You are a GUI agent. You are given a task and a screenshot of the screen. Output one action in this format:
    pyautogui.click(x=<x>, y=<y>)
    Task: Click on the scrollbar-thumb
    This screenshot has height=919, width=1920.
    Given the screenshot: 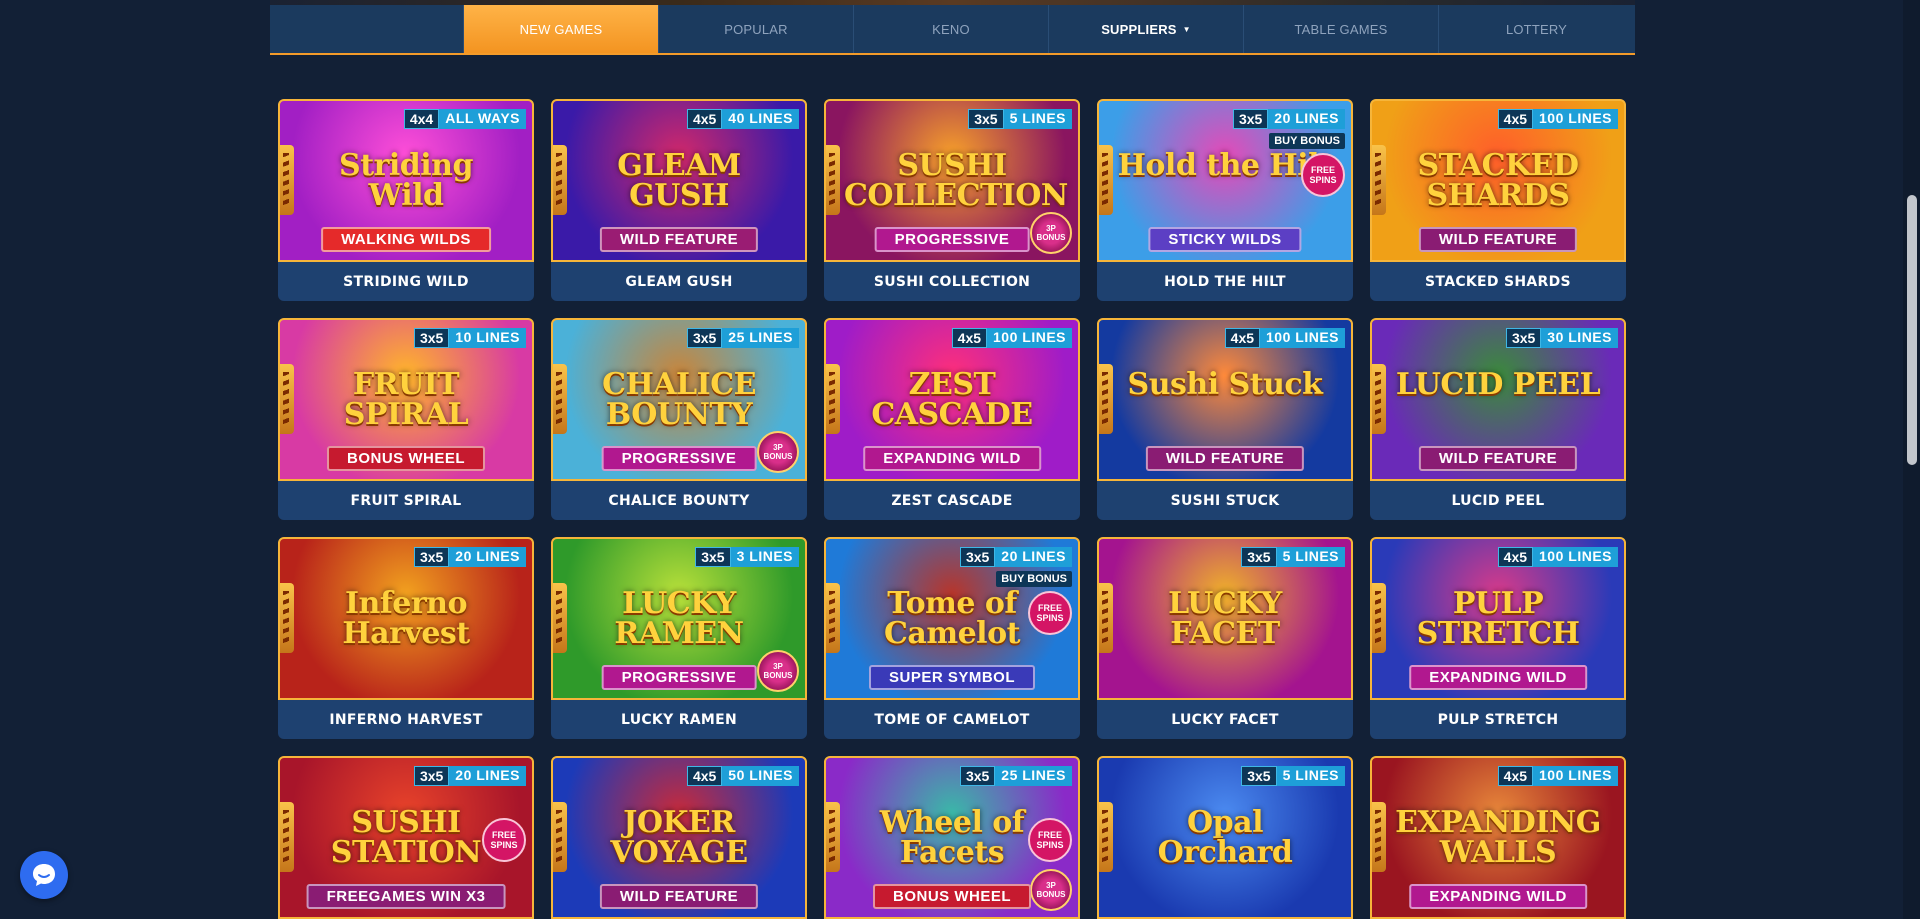 What is the action you would take?
    pyautogui.click(x=1912, y=330)
    